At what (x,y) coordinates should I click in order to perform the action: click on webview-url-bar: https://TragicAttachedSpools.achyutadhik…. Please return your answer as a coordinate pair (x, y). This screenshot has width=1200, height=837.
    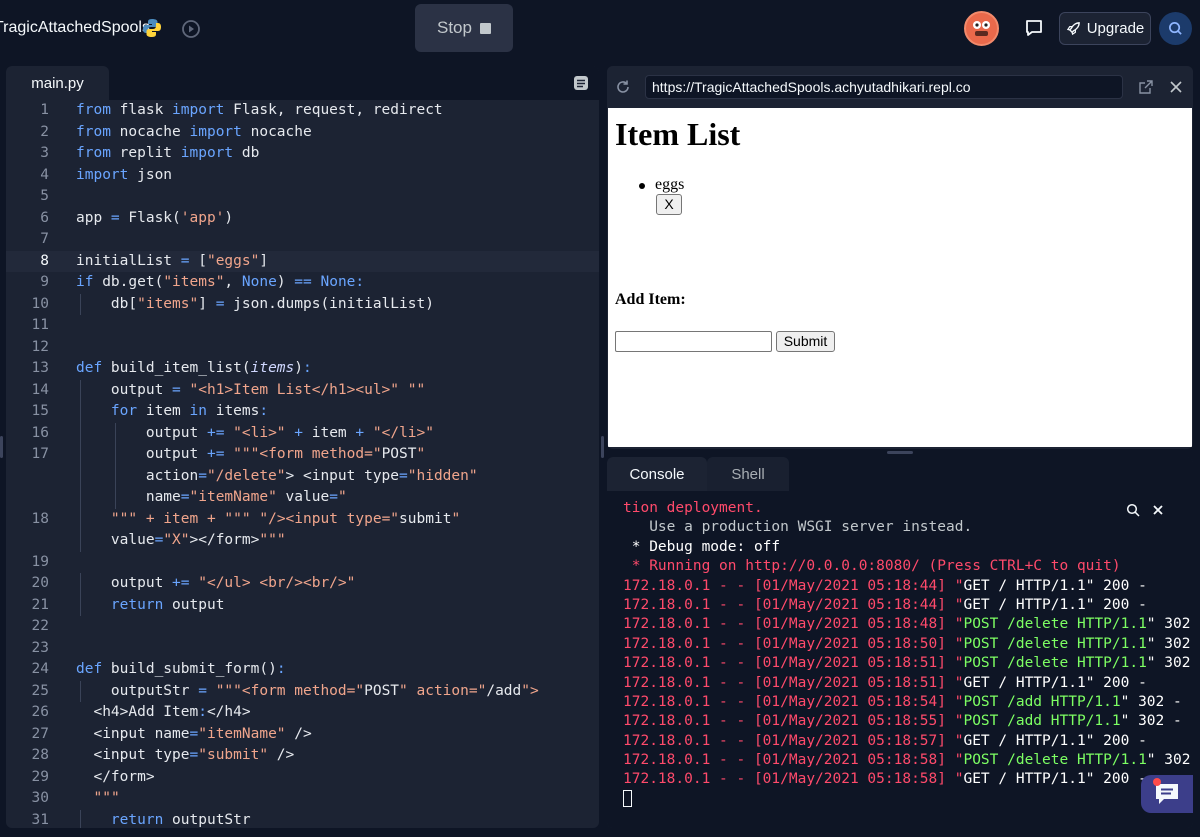
    Looking at the image, I should click on (900, 87).